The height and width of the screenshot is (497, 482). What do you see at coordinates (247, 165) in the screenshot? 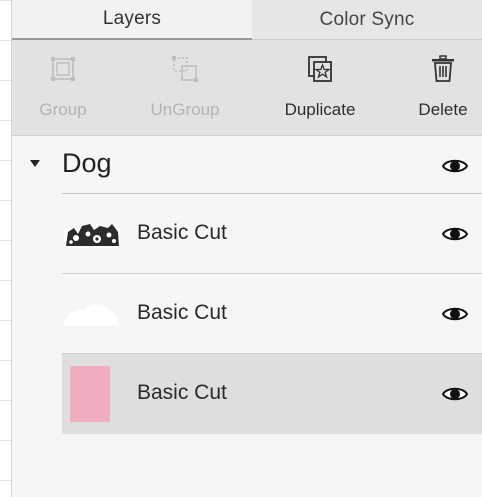
I see `layer-group-dog: Dog` at bounding box center [247, 165].